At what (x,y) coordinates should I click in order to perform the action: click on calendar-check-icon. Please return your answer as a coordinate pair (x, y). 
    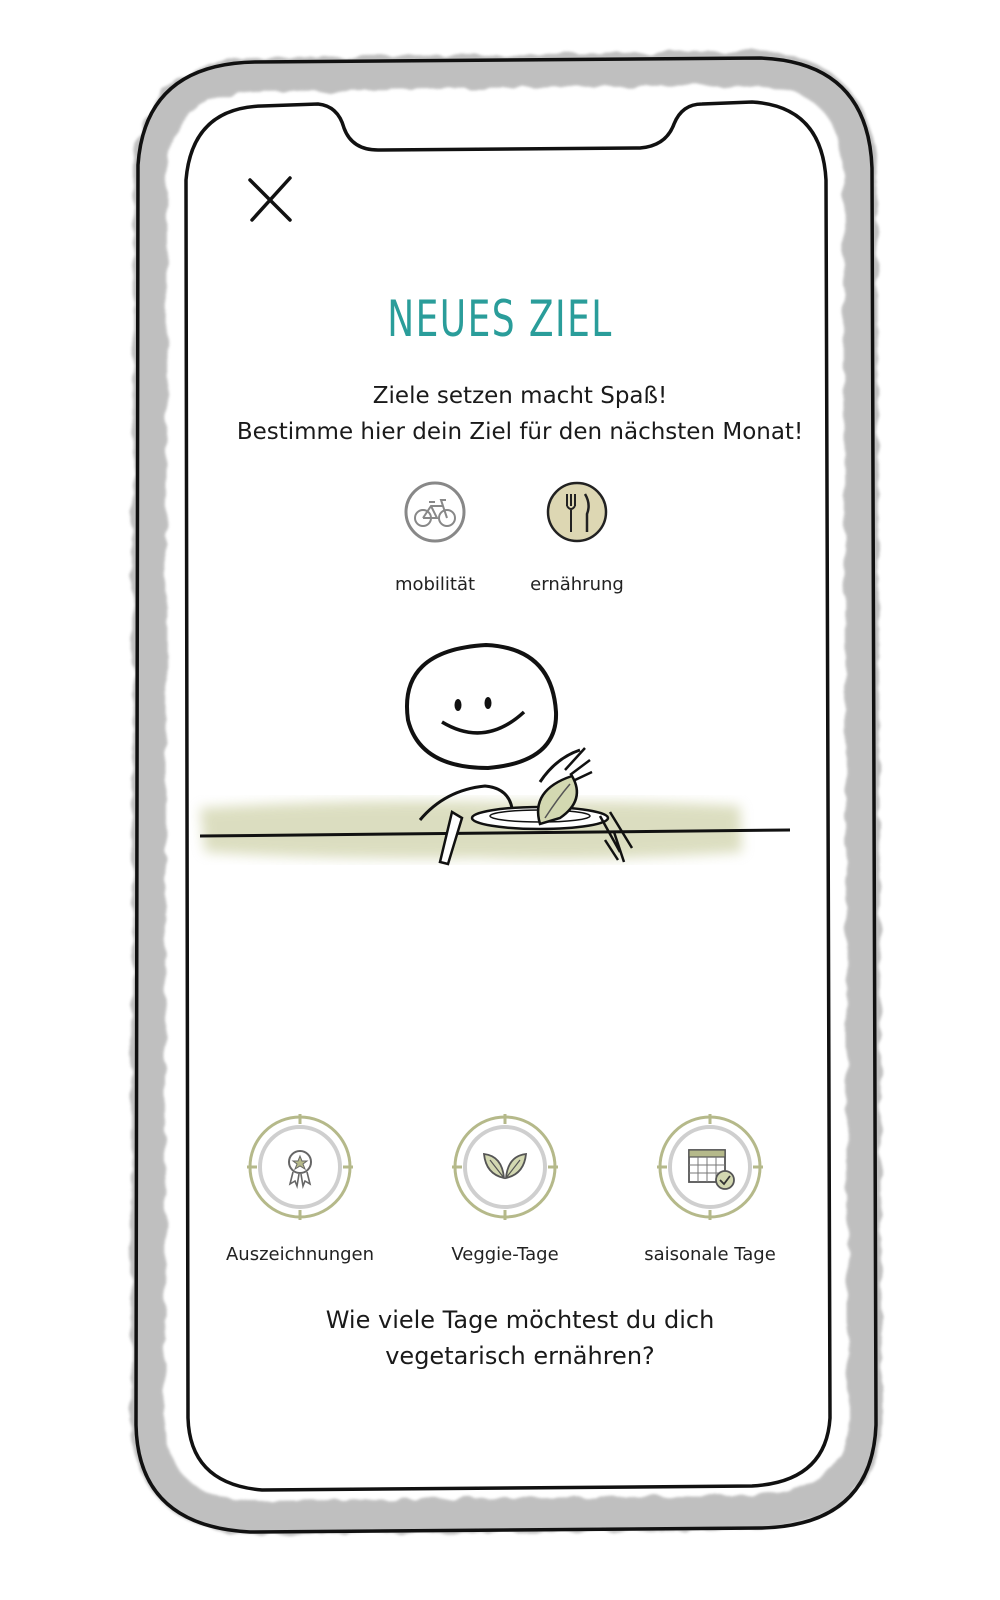
    Looking at the image, I should click on (710, 1167).